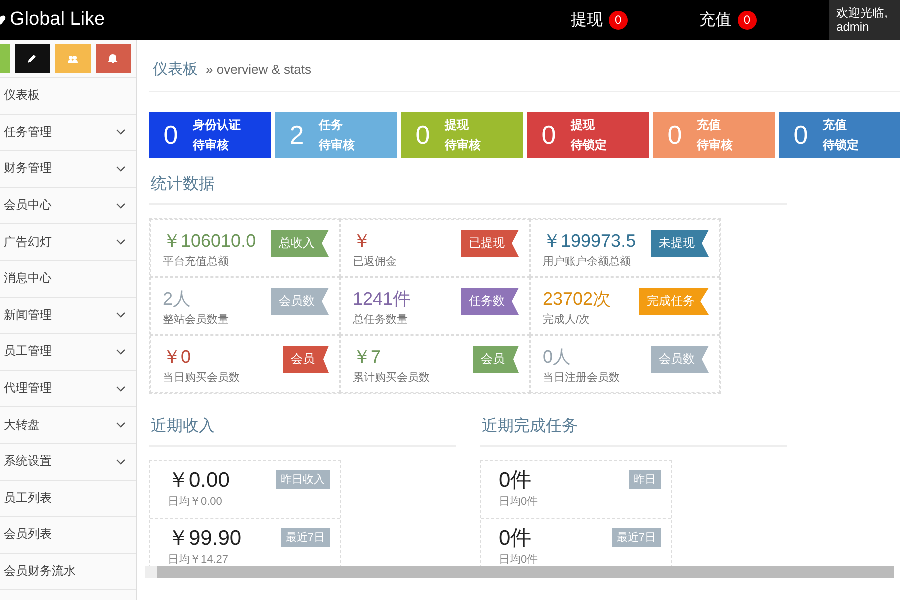 The image size is (900, 600). What do you see at coordinates (177, 357) in the screenshot?
I see `stat-value: ￥0` at bounding box center [177, 357].